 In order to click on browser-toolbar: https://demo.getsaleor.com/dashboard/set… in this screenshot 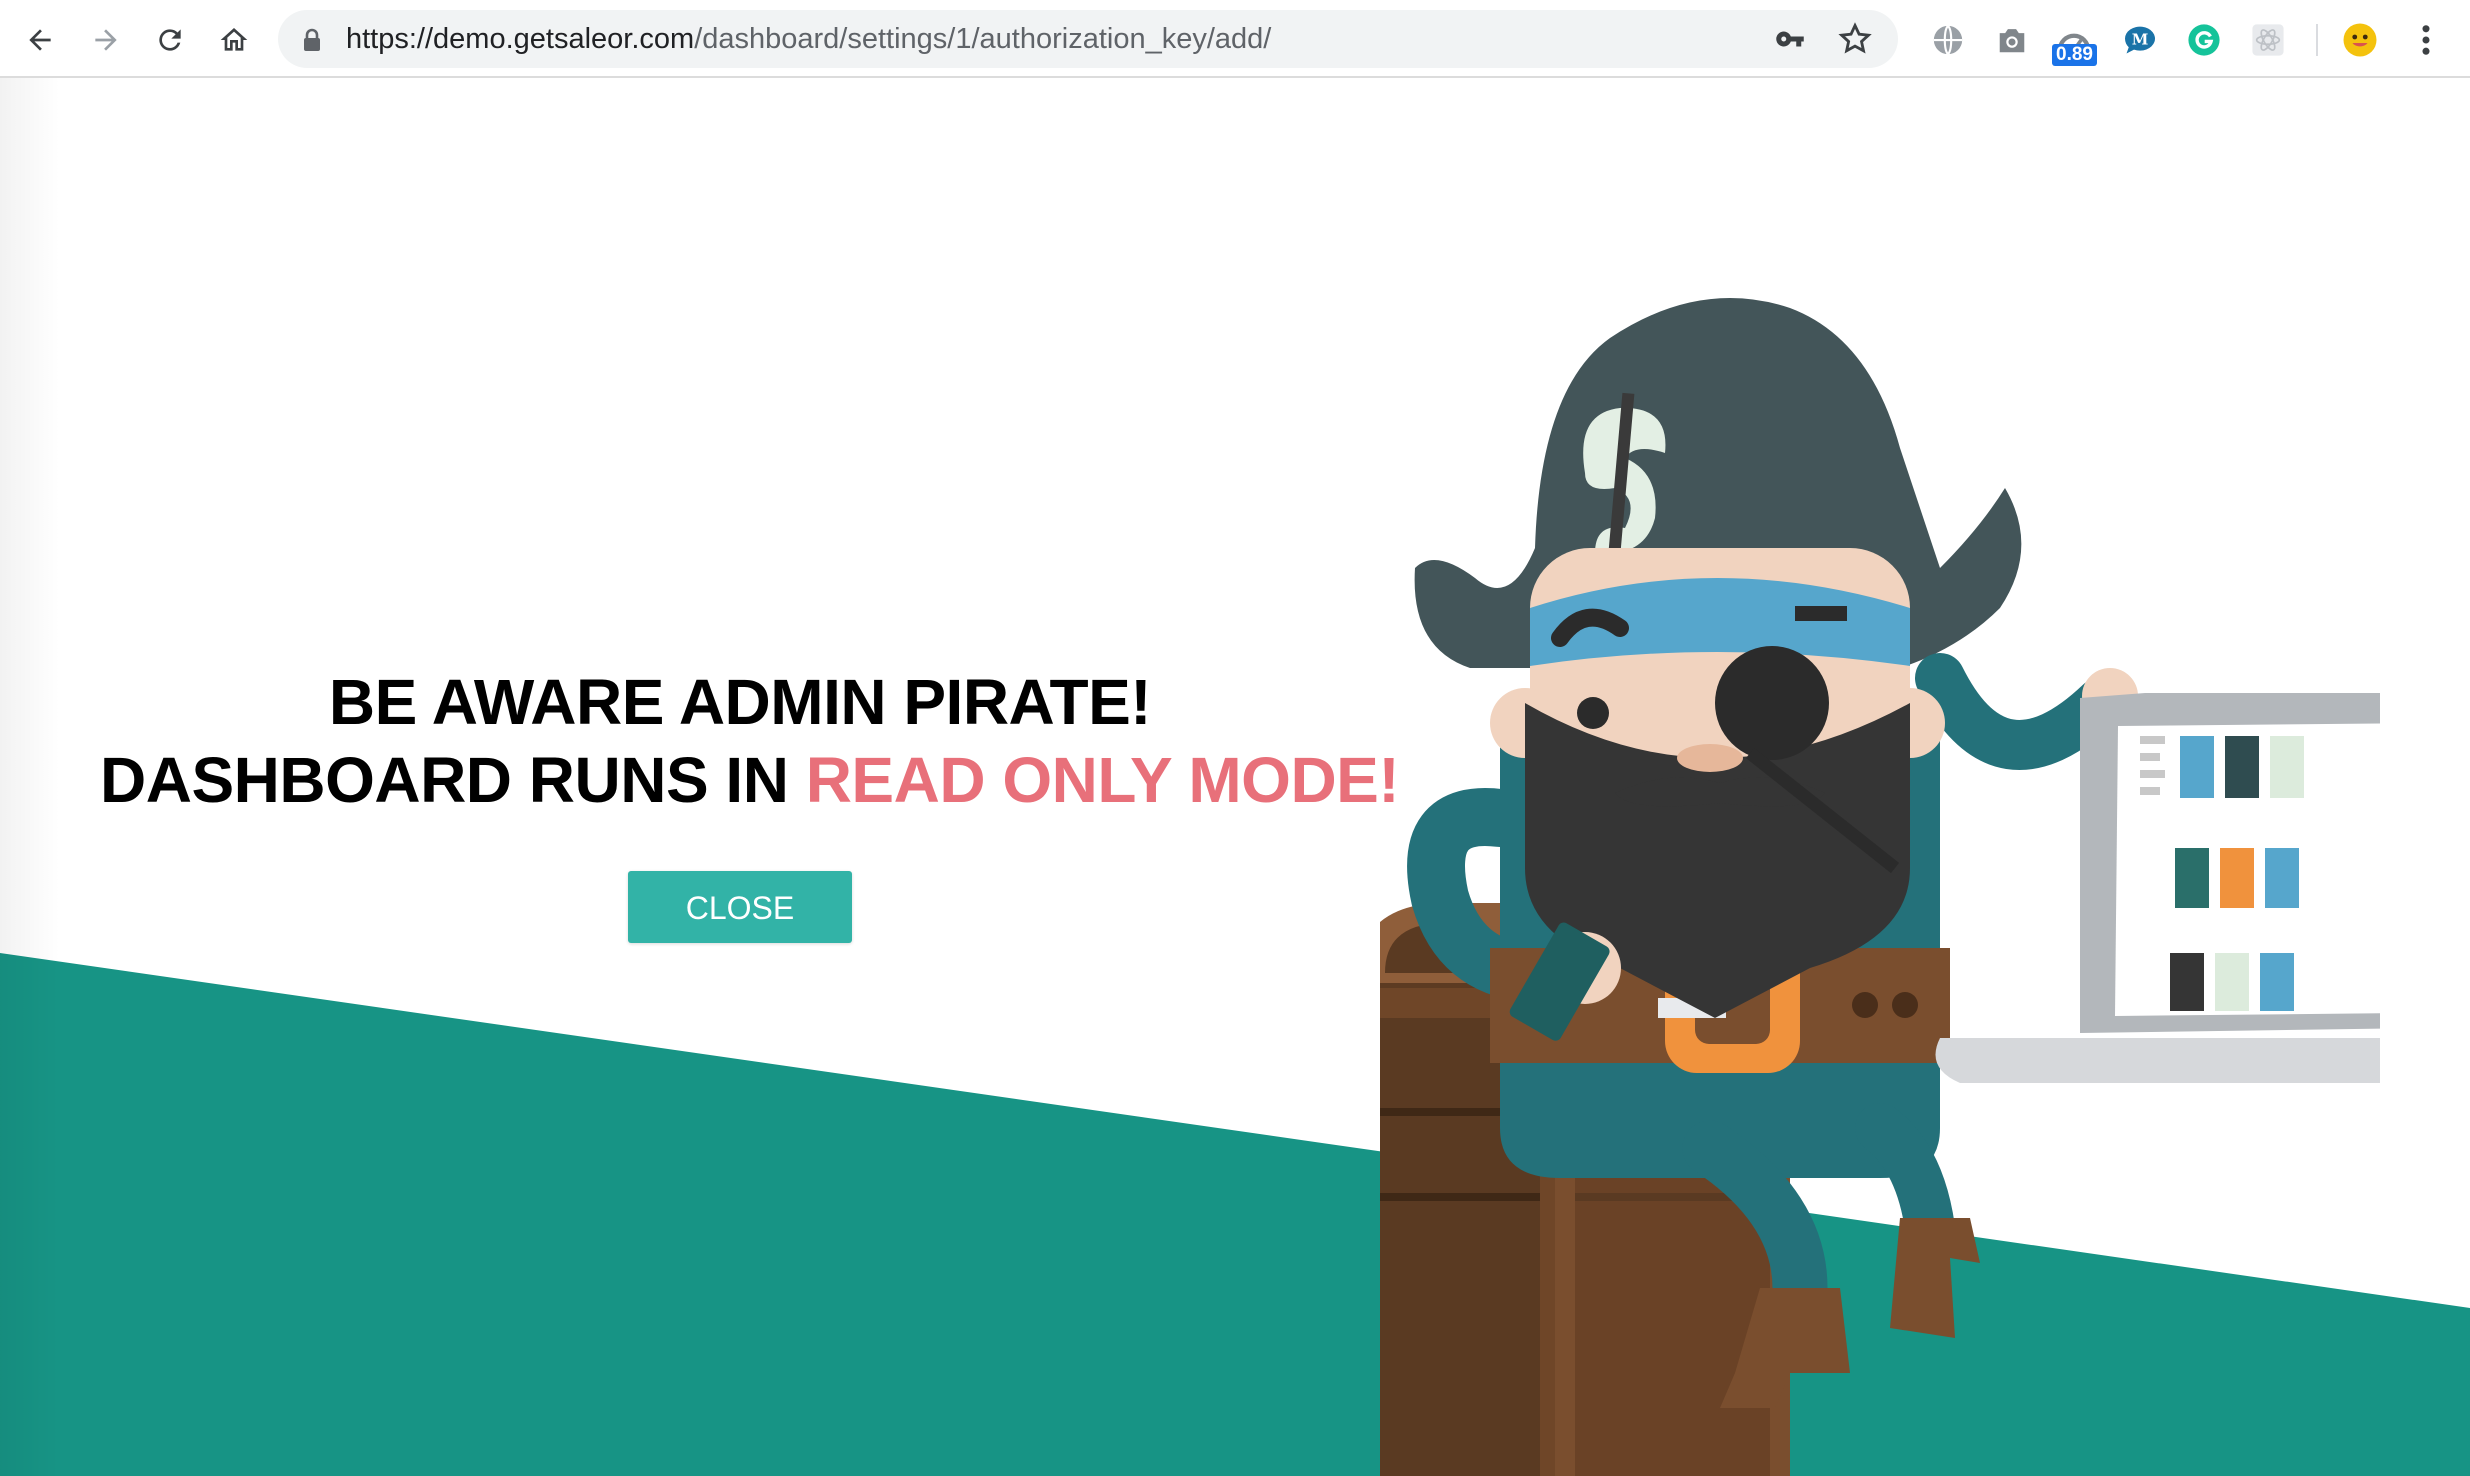, I will do `click(1235, 39)`.